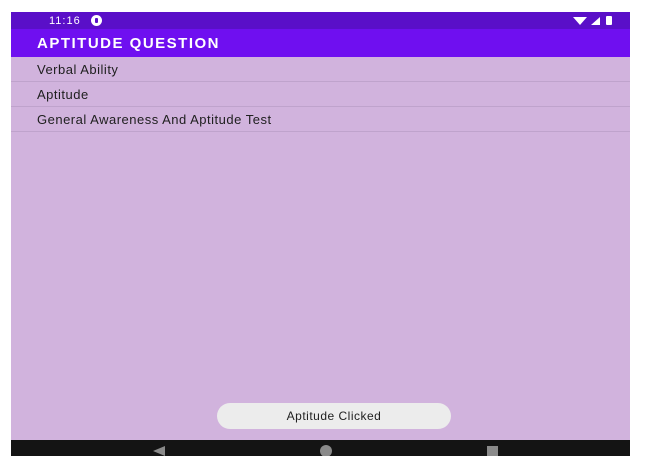  What do you see at coordinates (65, 20) in the screenshot?
I see `status-time: 11:16` at bounding box center [65, 20].